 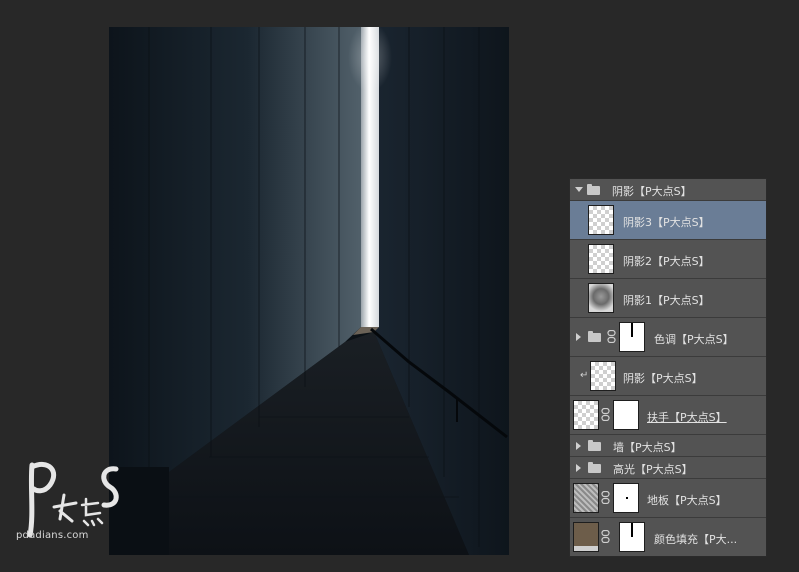 I want to click on layer-row-shadow1: 阴影1【P大点S】, so click(x=668, y=298).